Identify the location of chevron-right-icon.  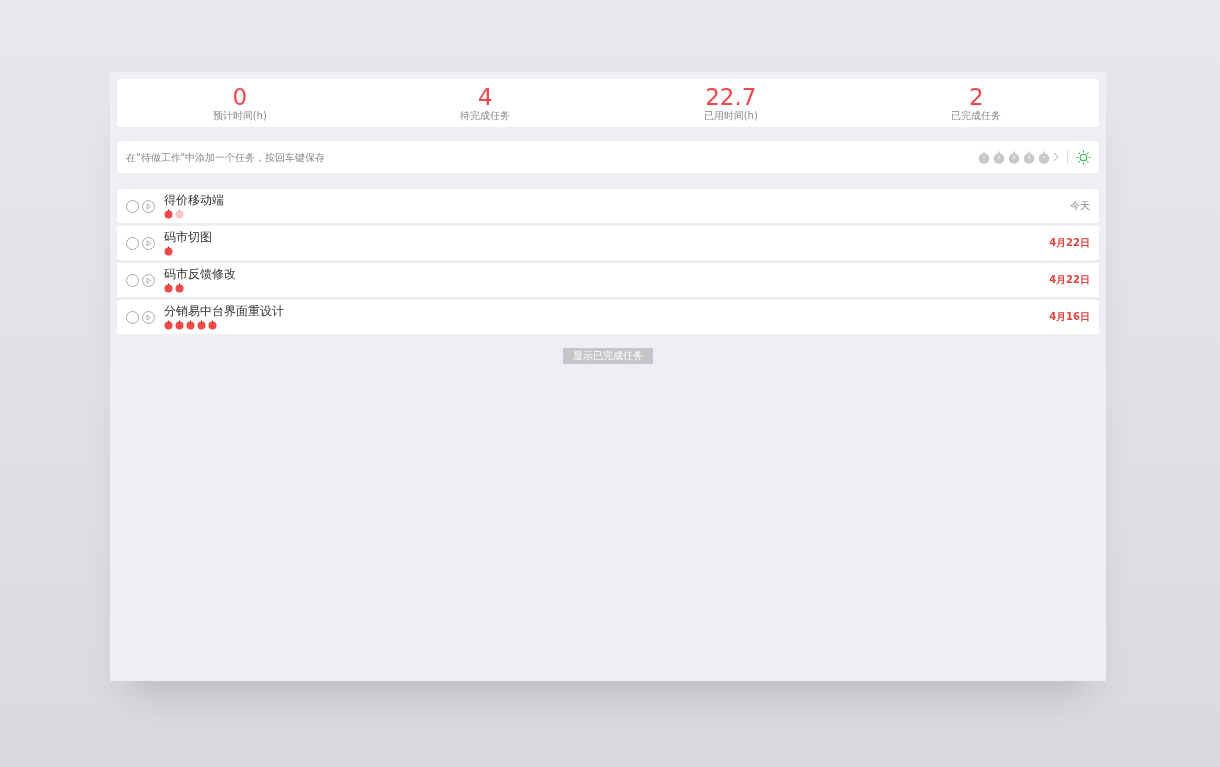
(1056, 157).